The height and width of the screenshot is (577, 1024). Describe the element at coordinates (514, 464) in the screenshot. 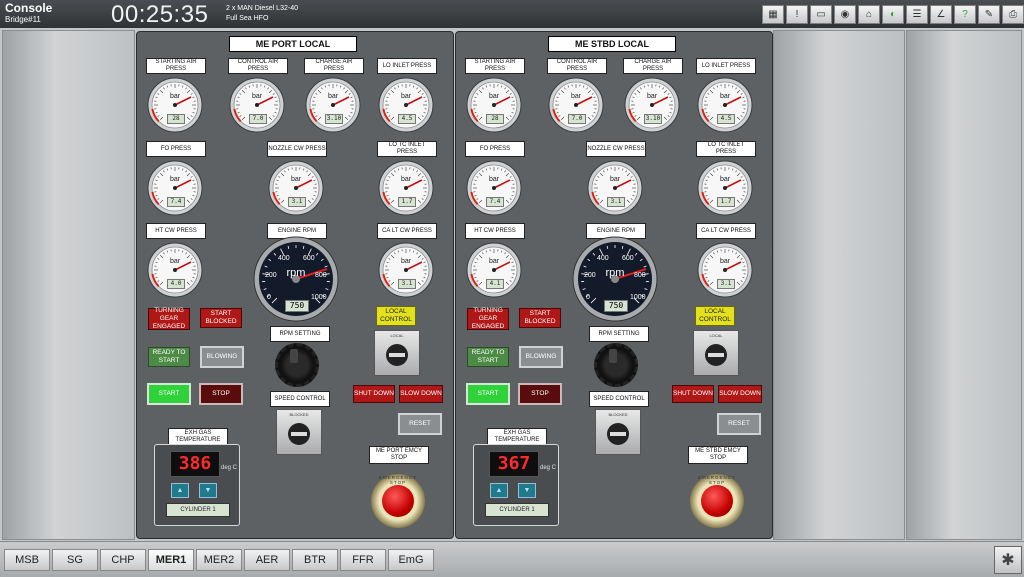

I see `exh-temp-readout: 367` at that location.